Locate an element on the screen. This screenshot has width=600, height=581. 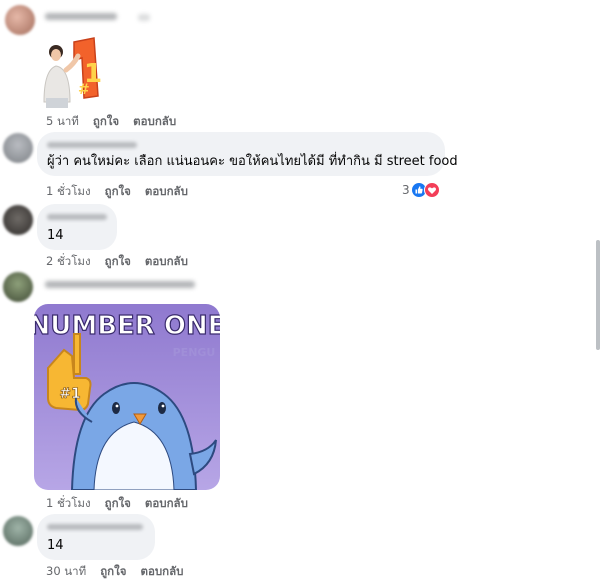
scrollbar-thumb is located at coordinates (598, 295).